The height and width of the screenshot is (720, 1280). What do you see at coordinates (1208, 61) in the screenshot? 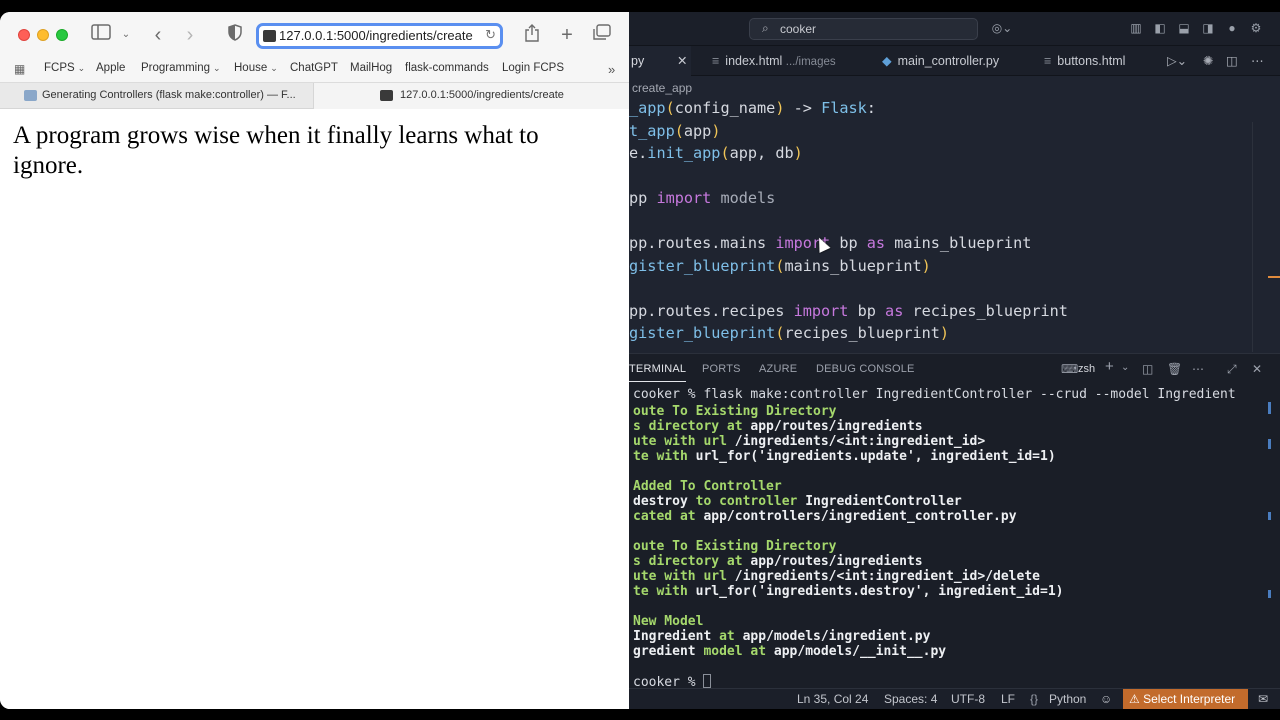
I see `chatgpt-icon: ✺` at bounding box center [1208, 61].